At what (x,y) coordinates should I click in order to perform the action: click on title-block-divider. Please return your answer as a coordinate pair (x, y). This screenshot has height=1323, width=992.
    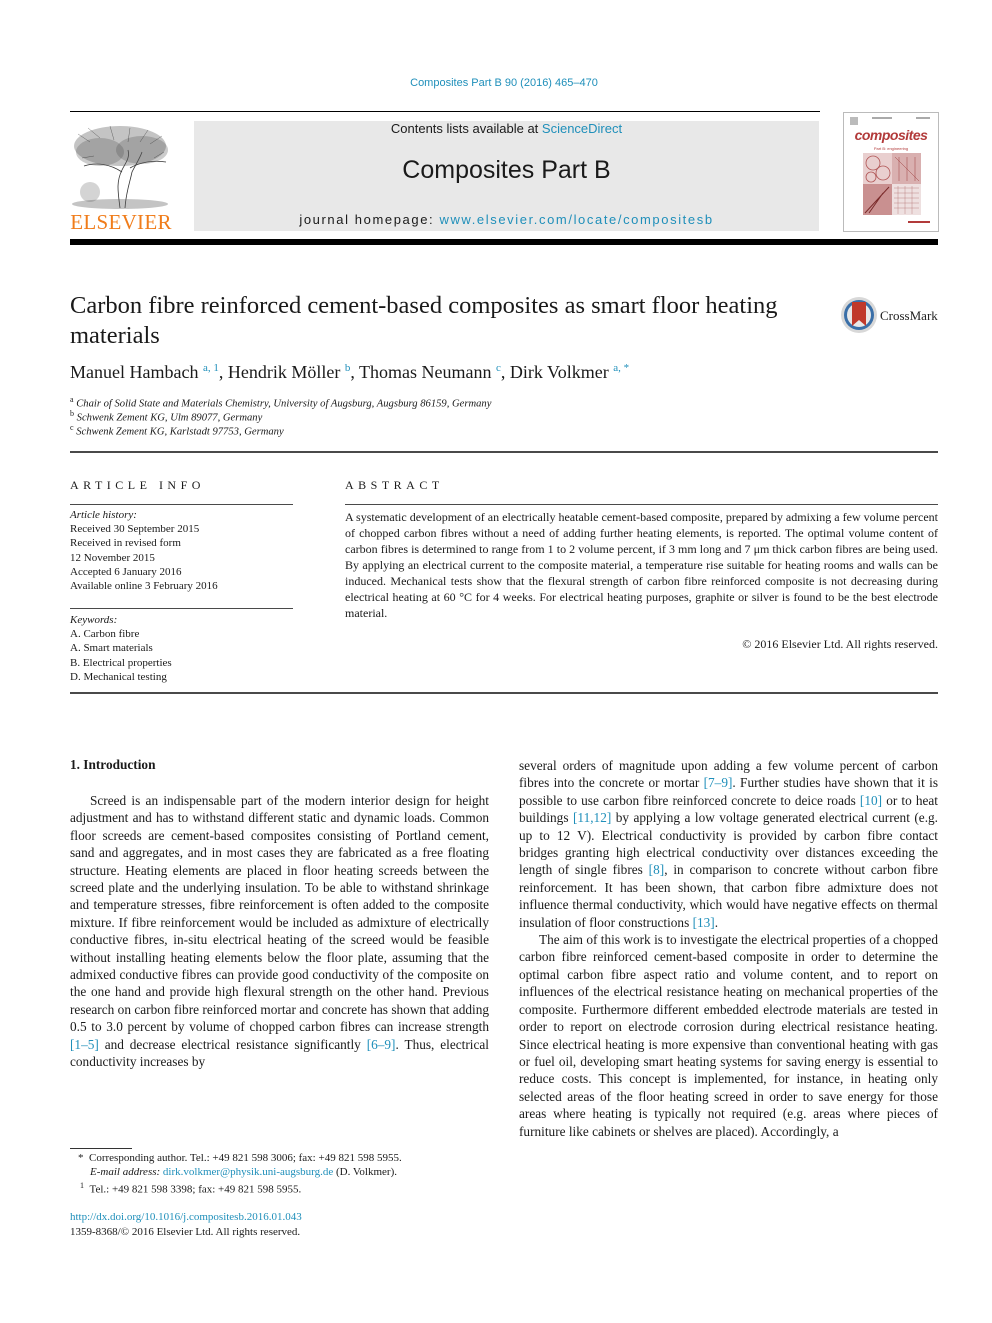
    Looking at the image, I should click on (504, 452).